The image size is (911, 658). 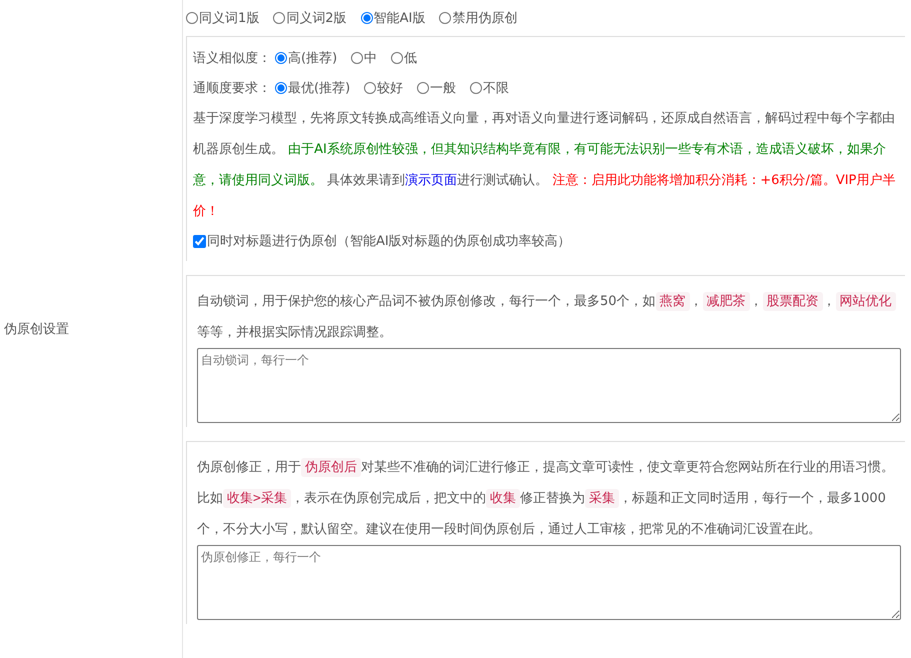 What do you see at coordinates (232, 58) in the screenshot?
I see `option-label: 语义相似度：` at bounding box center [232, 58].